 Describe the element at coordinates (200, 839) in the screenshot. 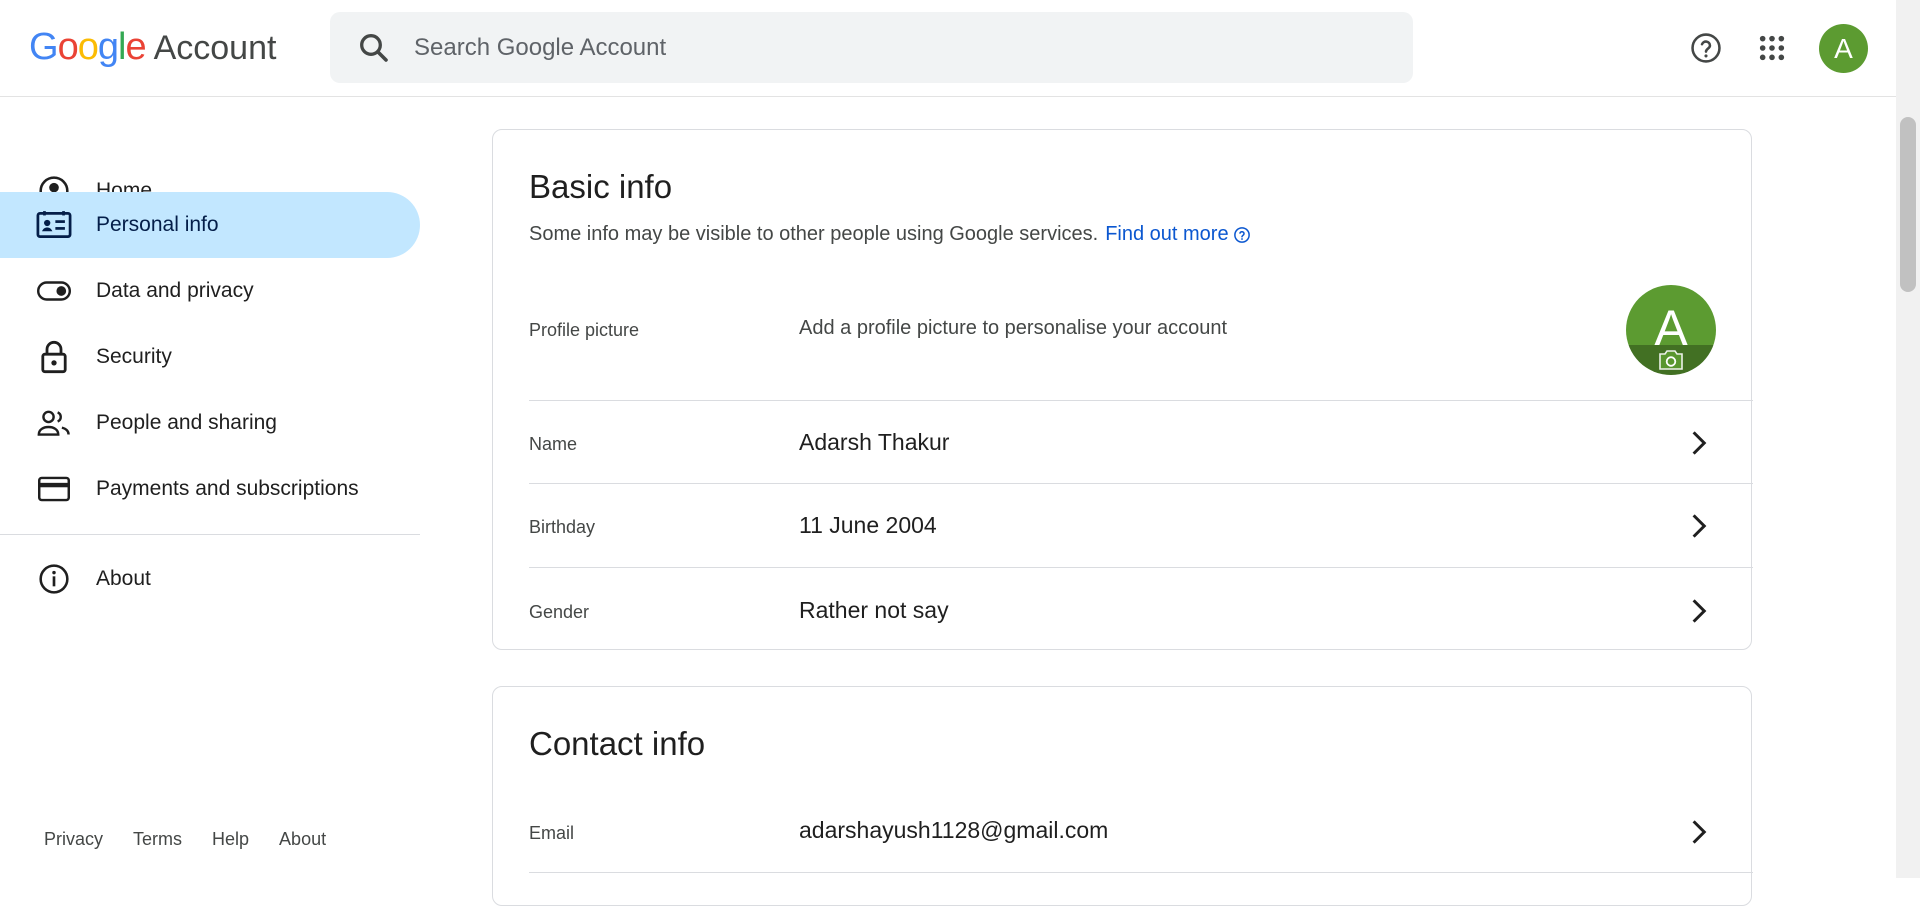

I see `sidebar-footer: Privacy Terms Help About` at that location.